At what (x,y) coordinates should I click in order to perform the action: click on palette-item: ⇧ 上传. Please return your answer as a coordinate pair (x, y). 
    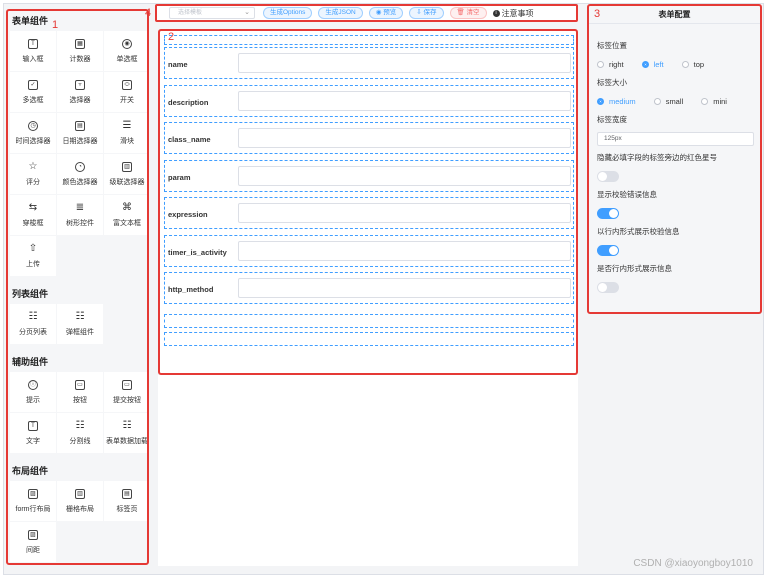
    Looking at the image, I should click on (33, 256).